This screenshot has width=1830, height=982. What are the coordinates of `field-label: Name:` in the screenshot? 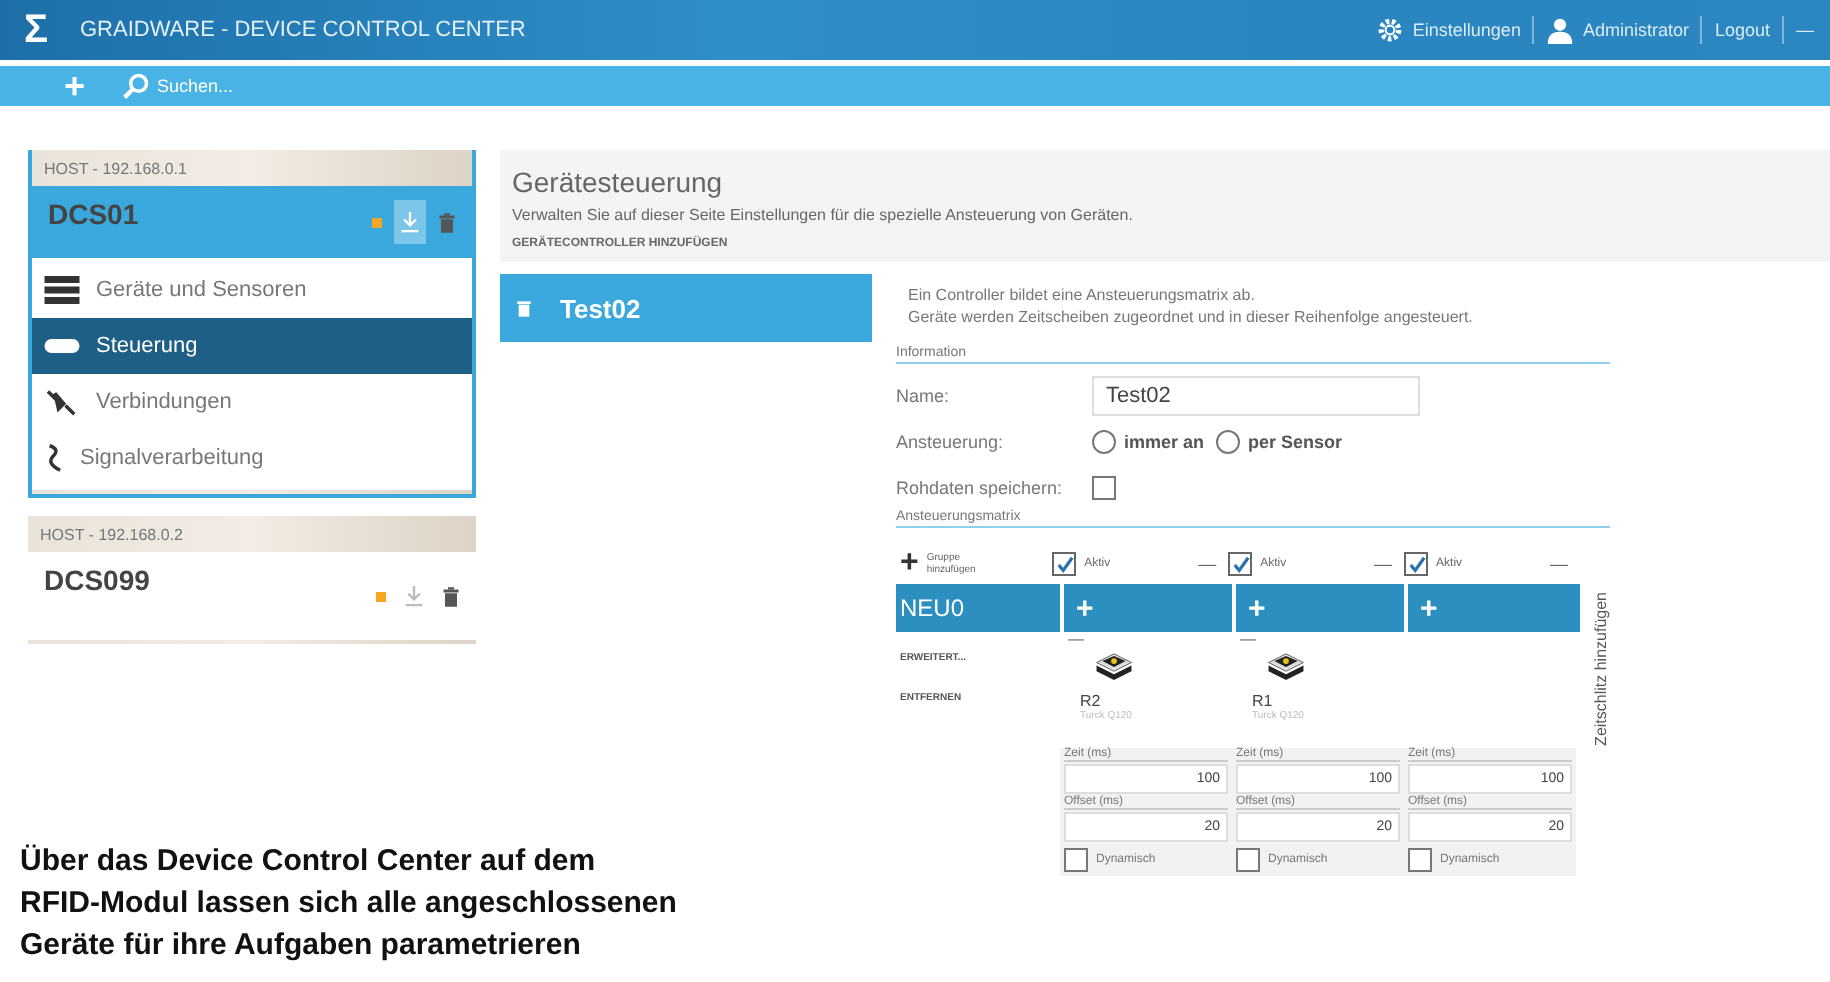 It's located at (924, 395).